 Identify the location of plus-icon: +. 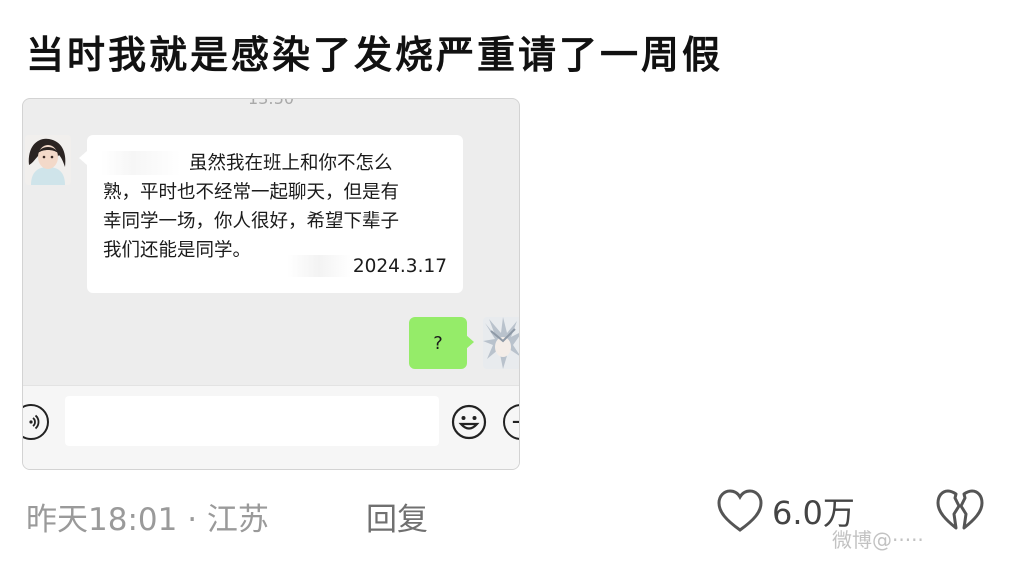
(514, 422).